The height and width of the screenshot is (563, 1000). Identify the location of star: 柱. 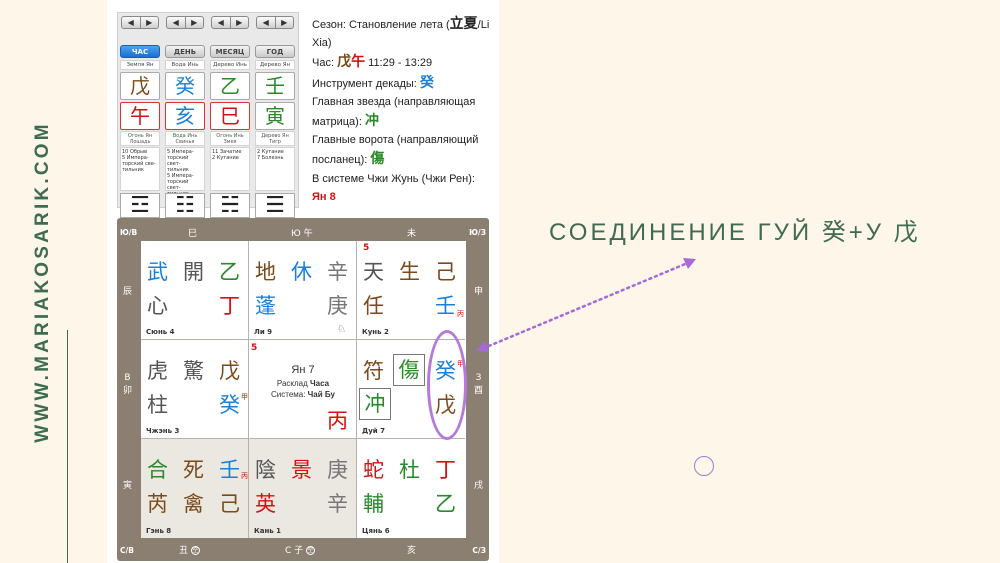
(157, 405).